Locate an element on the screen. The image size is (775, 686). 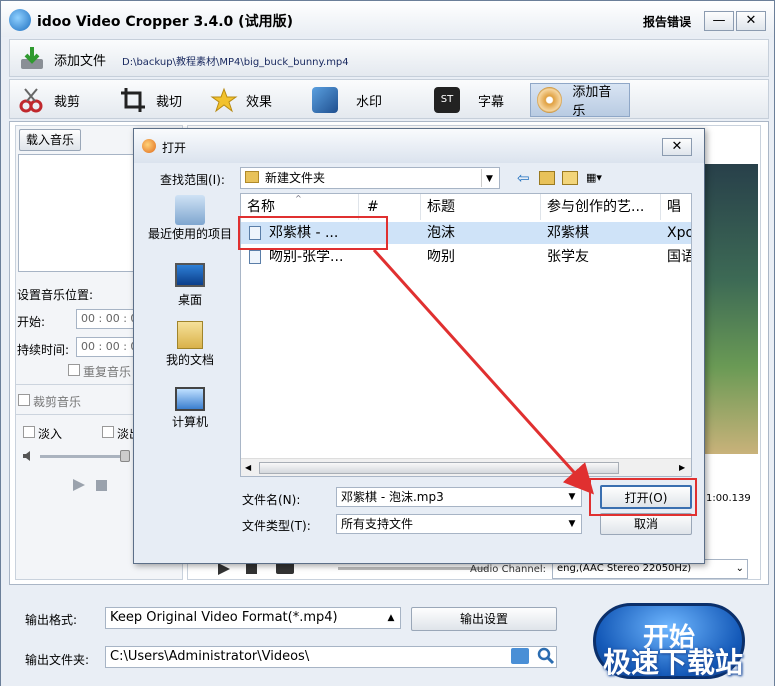
annotation-arrow is located at coordinates (483, 371).